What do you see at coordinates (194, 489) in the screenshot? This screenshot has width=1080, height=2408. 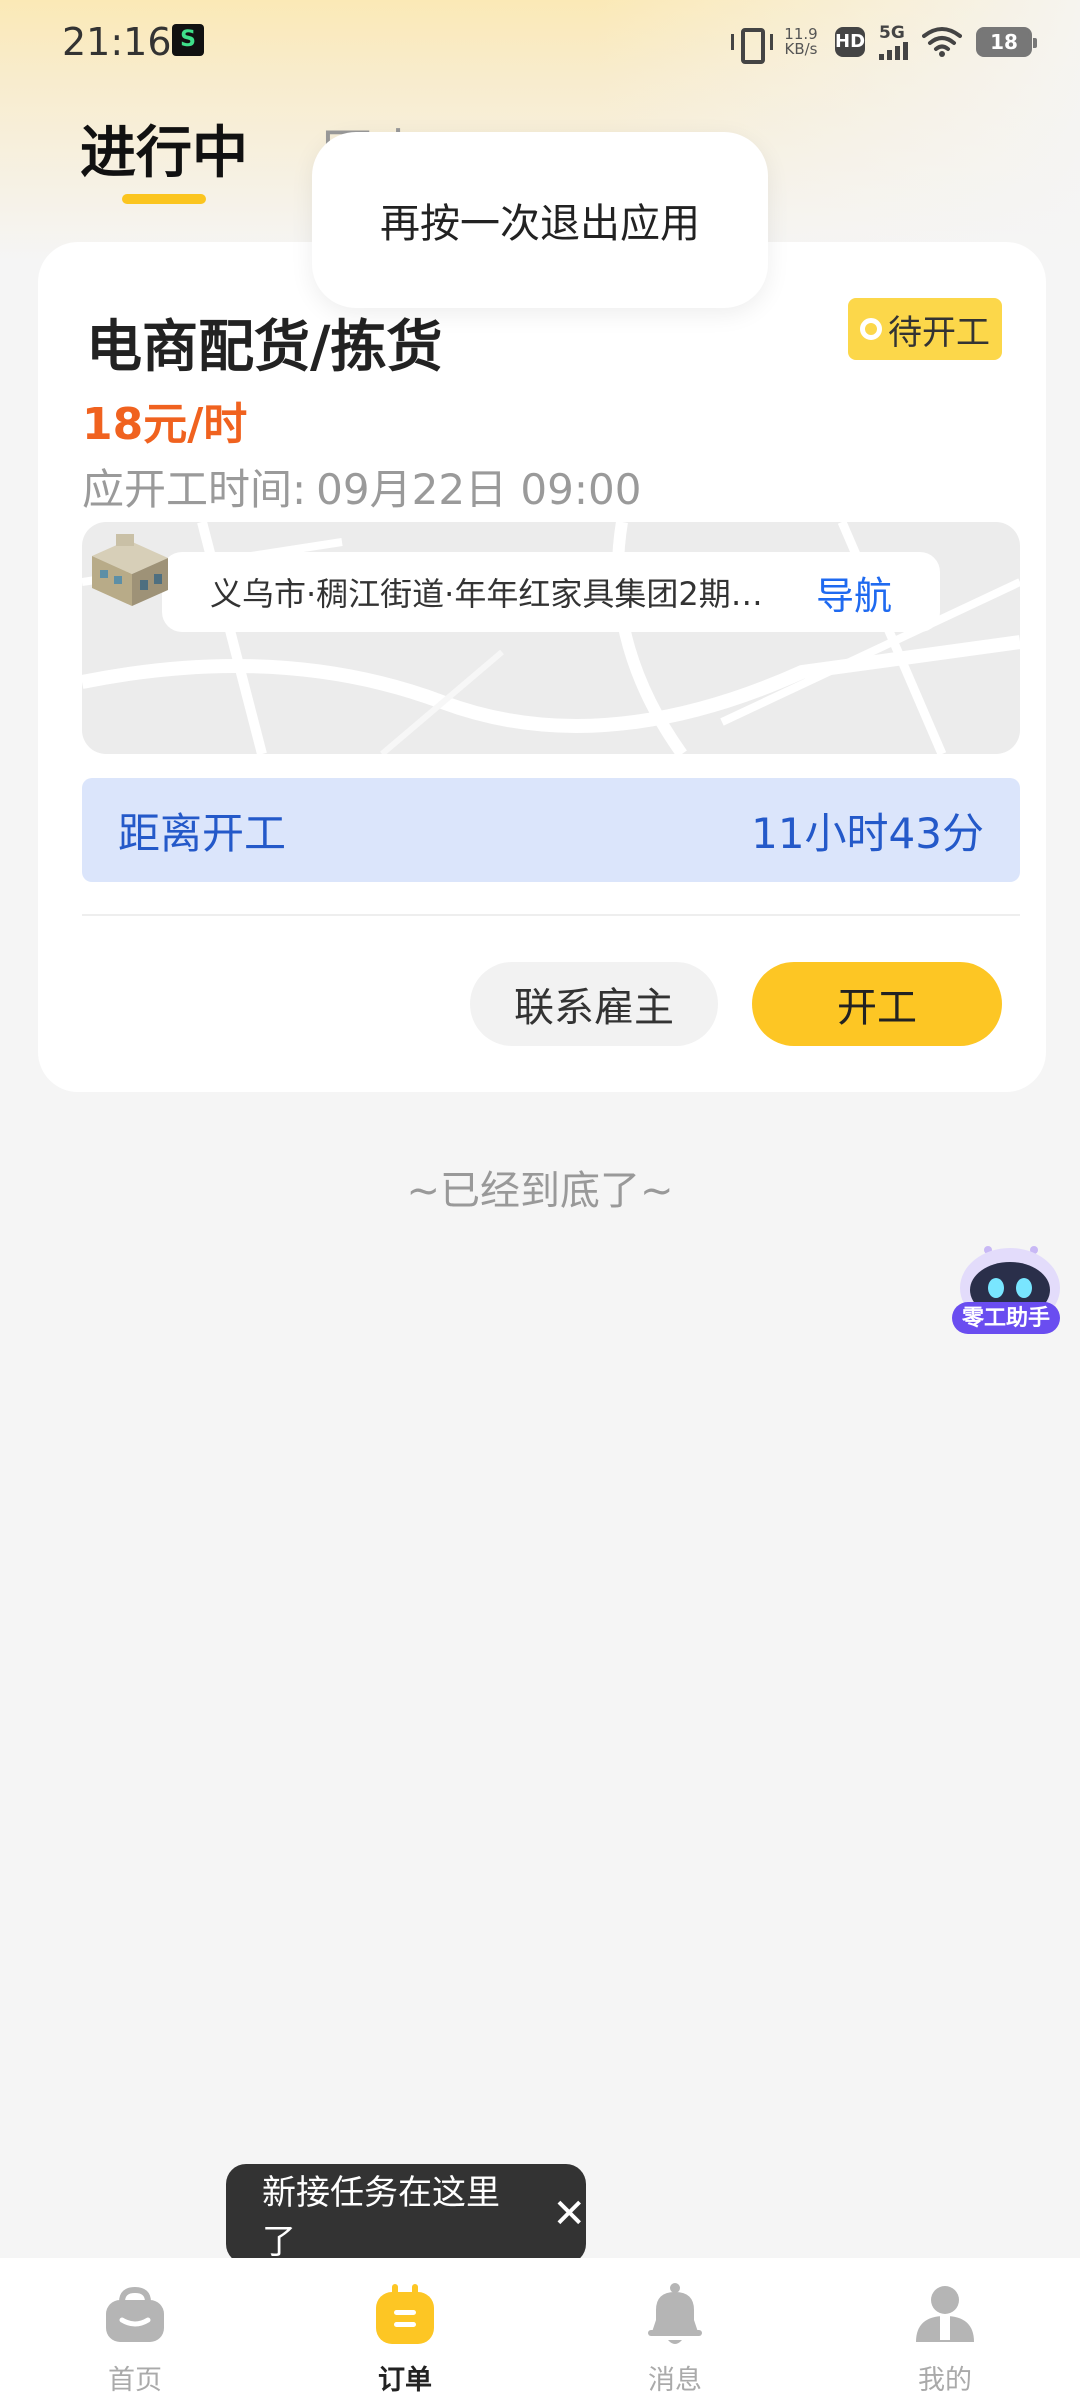 I see `start-time-label: 应开工时间:` at bounding box center [194, 489].